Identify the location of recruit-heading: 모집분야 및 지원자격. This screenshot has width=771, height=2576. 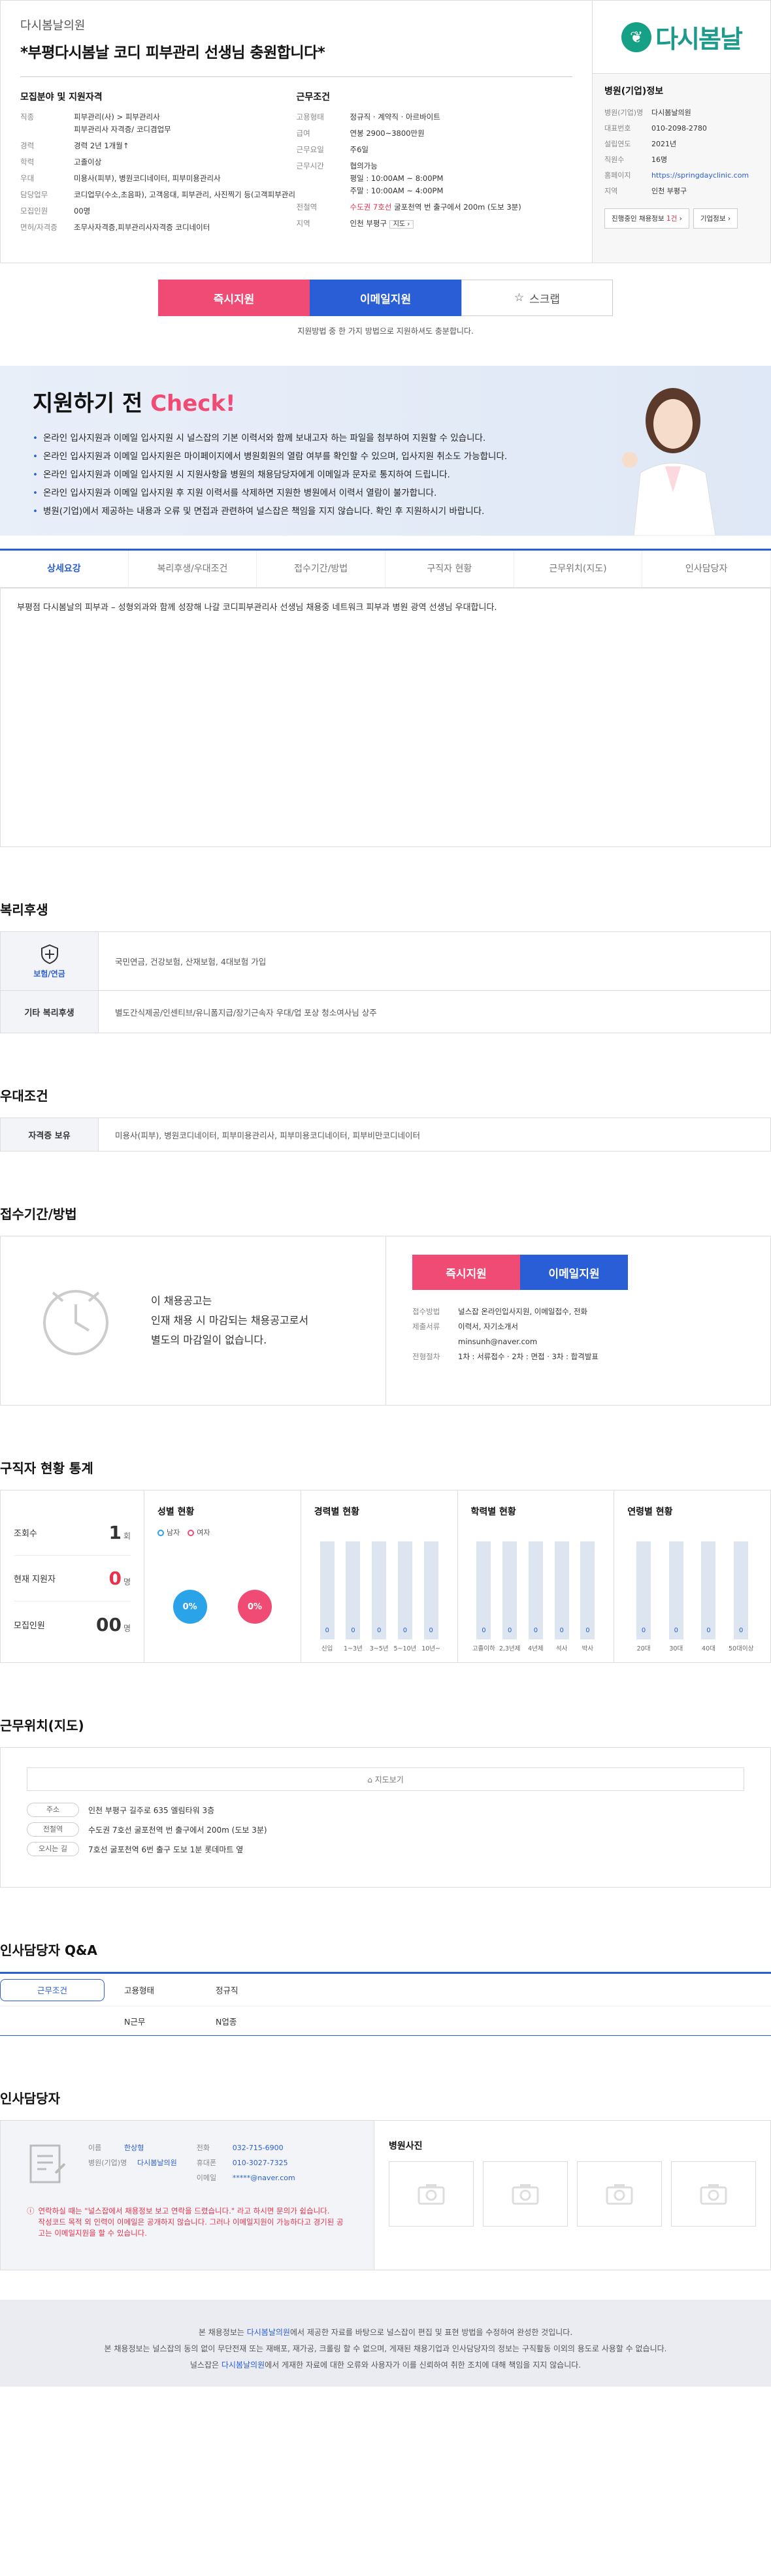
(61, 97).